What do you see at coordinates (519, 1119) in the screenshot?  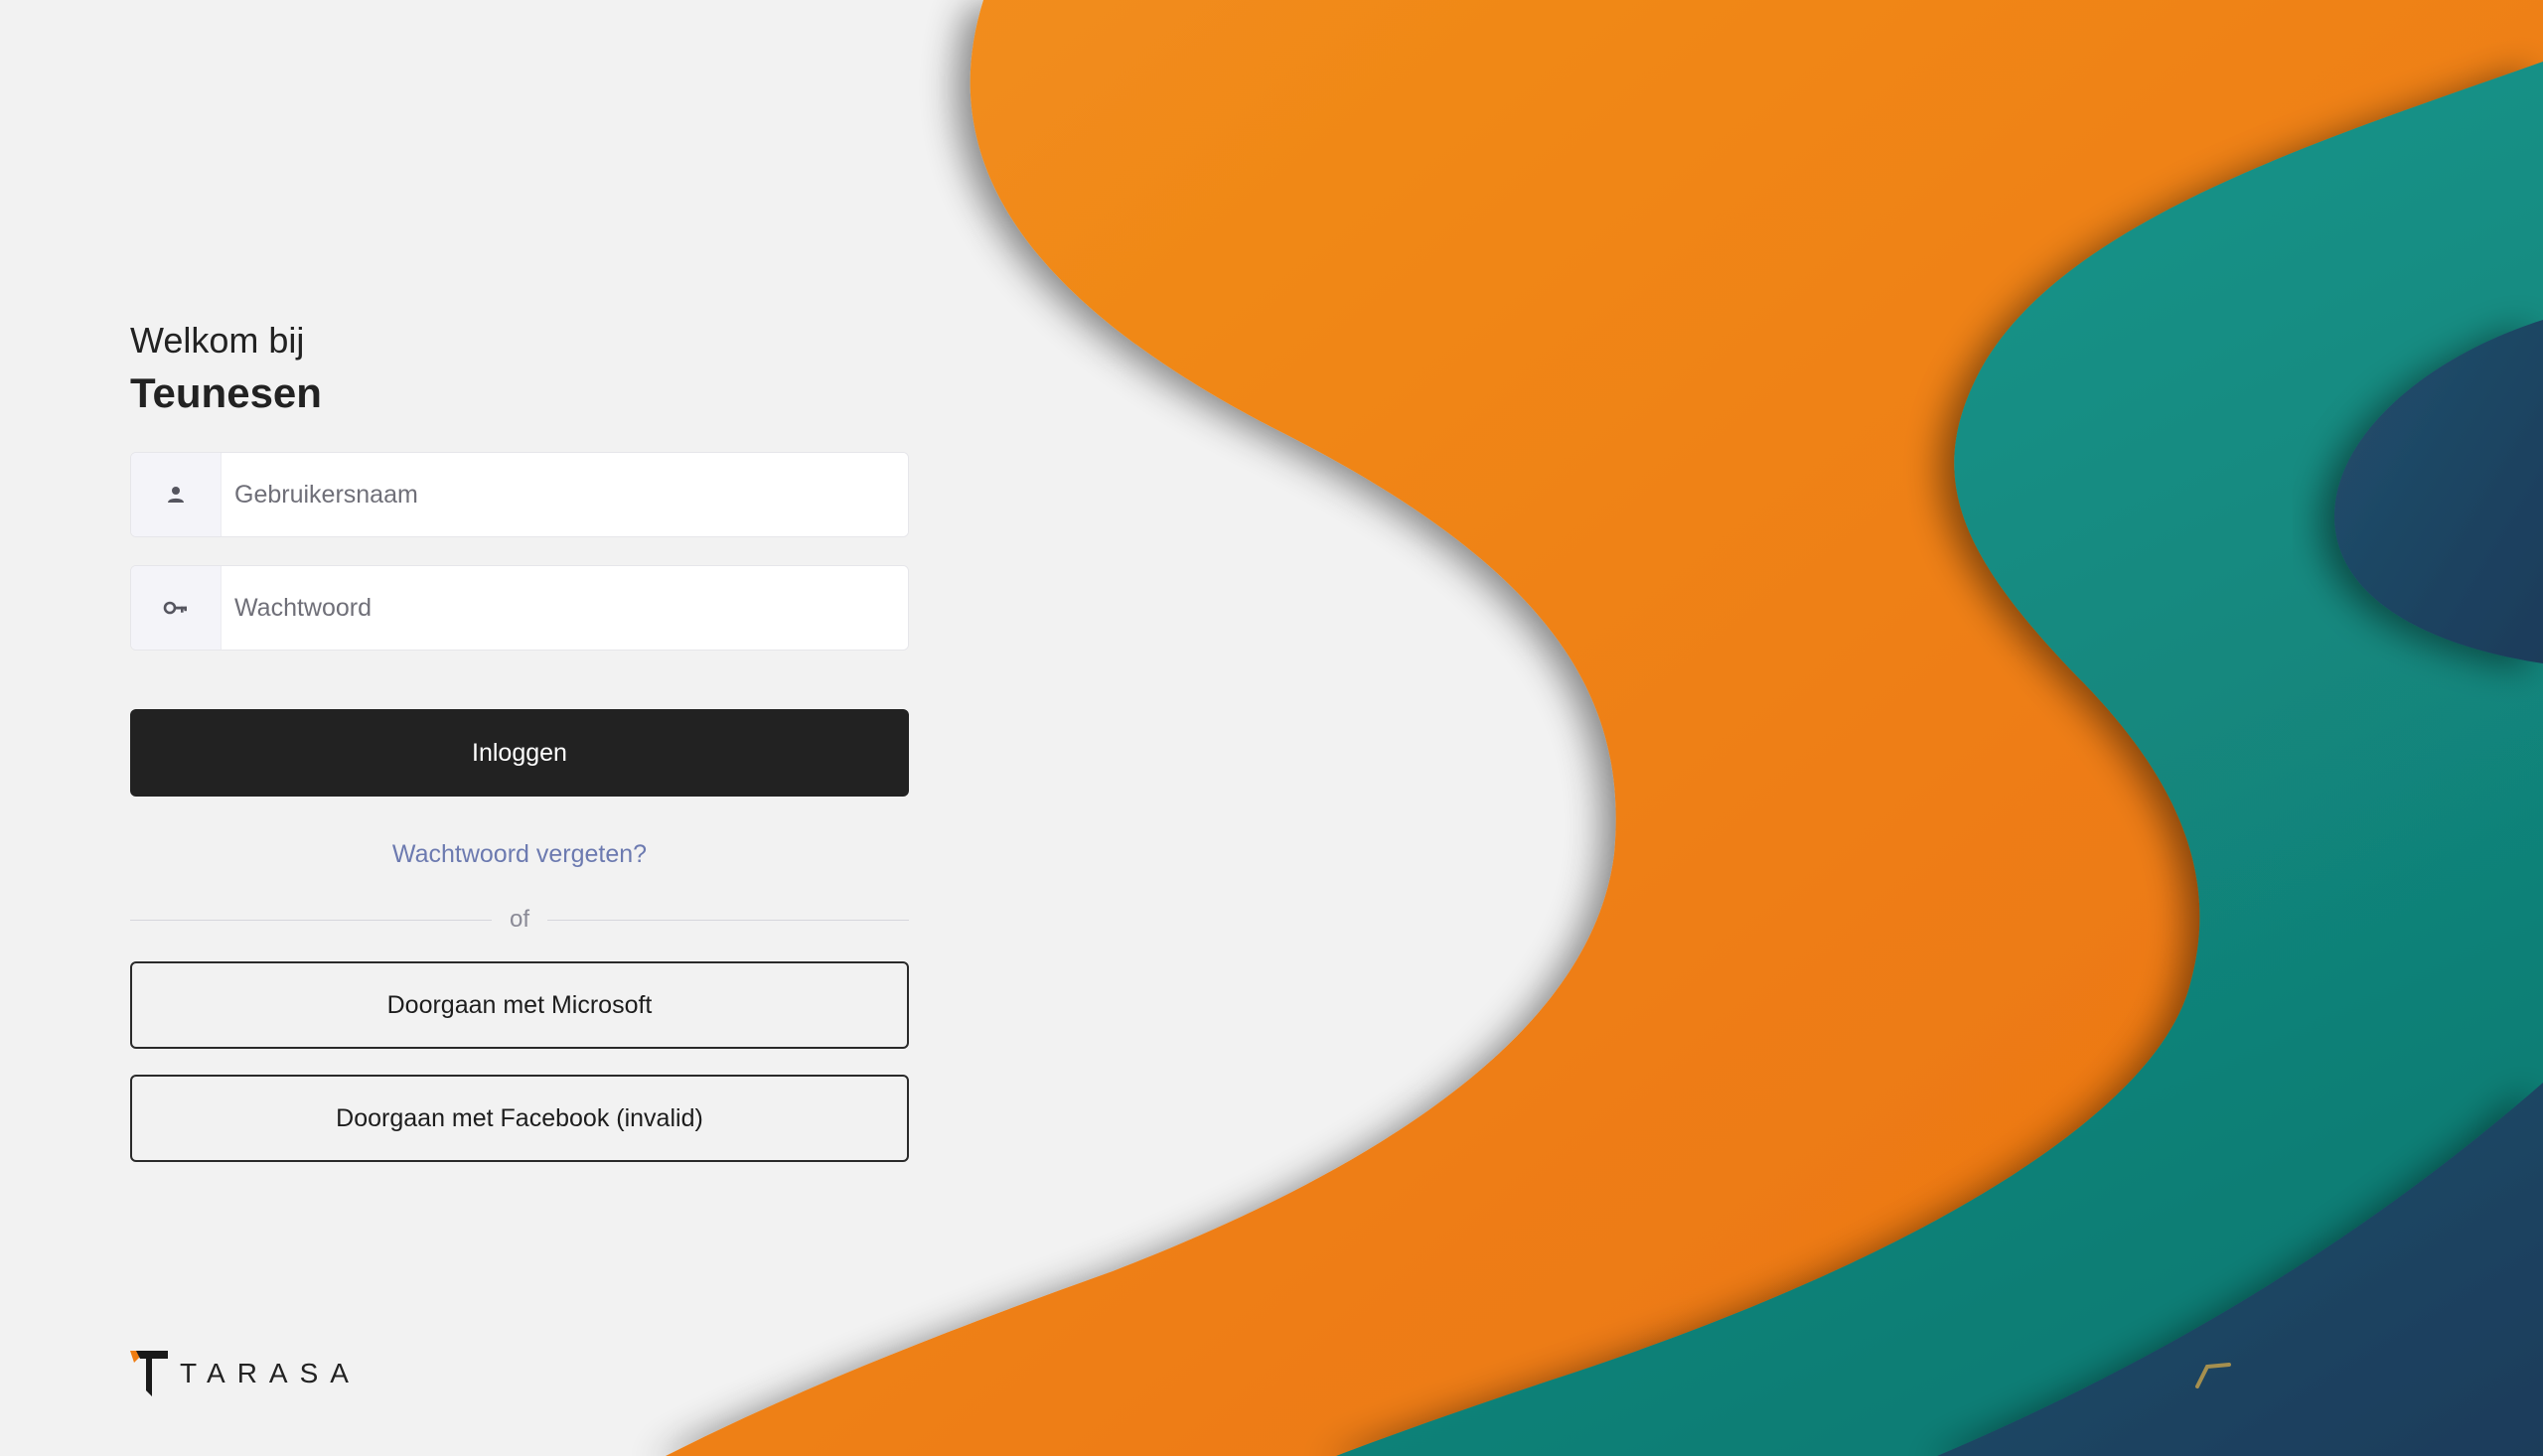 I see `facebook-login-button: Doorgaan met Facebook (invalid)` at bounding box center [519, 1119].